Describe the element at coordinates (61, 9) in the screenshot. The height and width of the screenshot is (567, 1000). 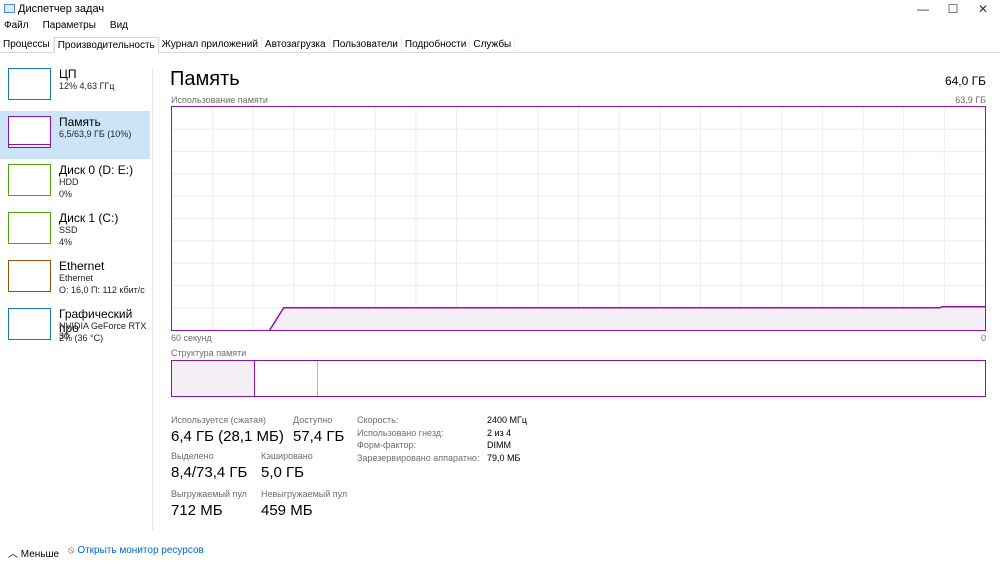
I see `window-title: Диспетчер задач` at that location.